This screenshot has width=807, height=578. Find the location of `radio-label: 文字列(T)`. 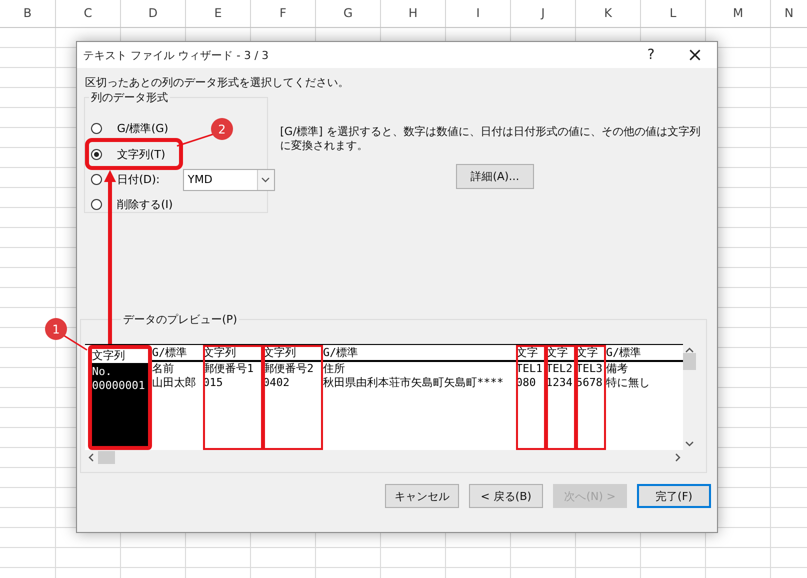

radio-label: 文字列(T) is located at coordinates (141, 154).